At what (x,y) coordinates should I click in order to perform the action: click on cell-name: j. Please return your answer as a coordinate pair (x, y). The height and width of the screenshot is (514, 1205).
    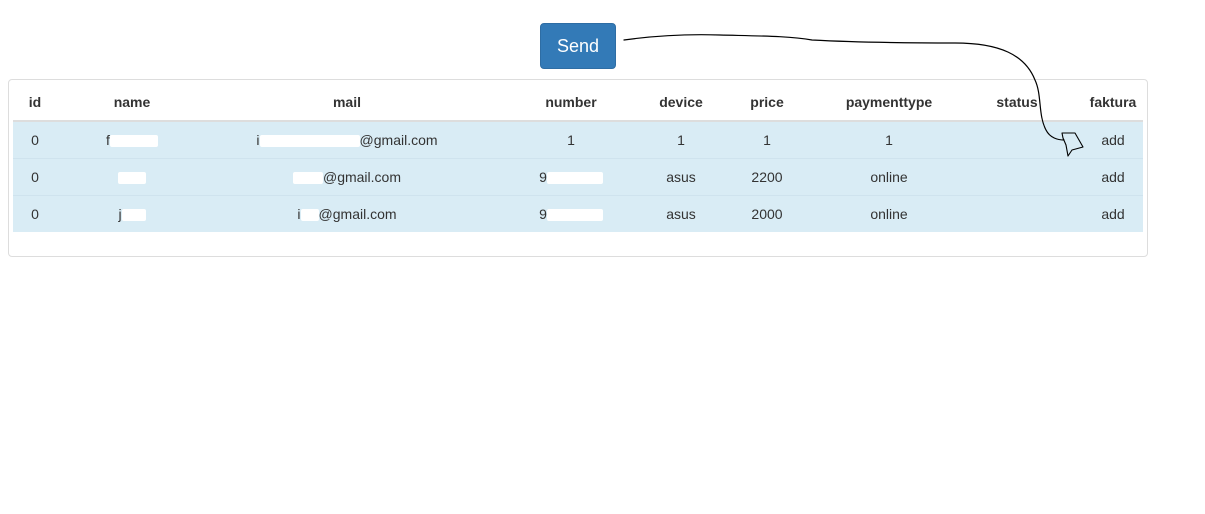
    Looking at the image, I should click on (132, 213).